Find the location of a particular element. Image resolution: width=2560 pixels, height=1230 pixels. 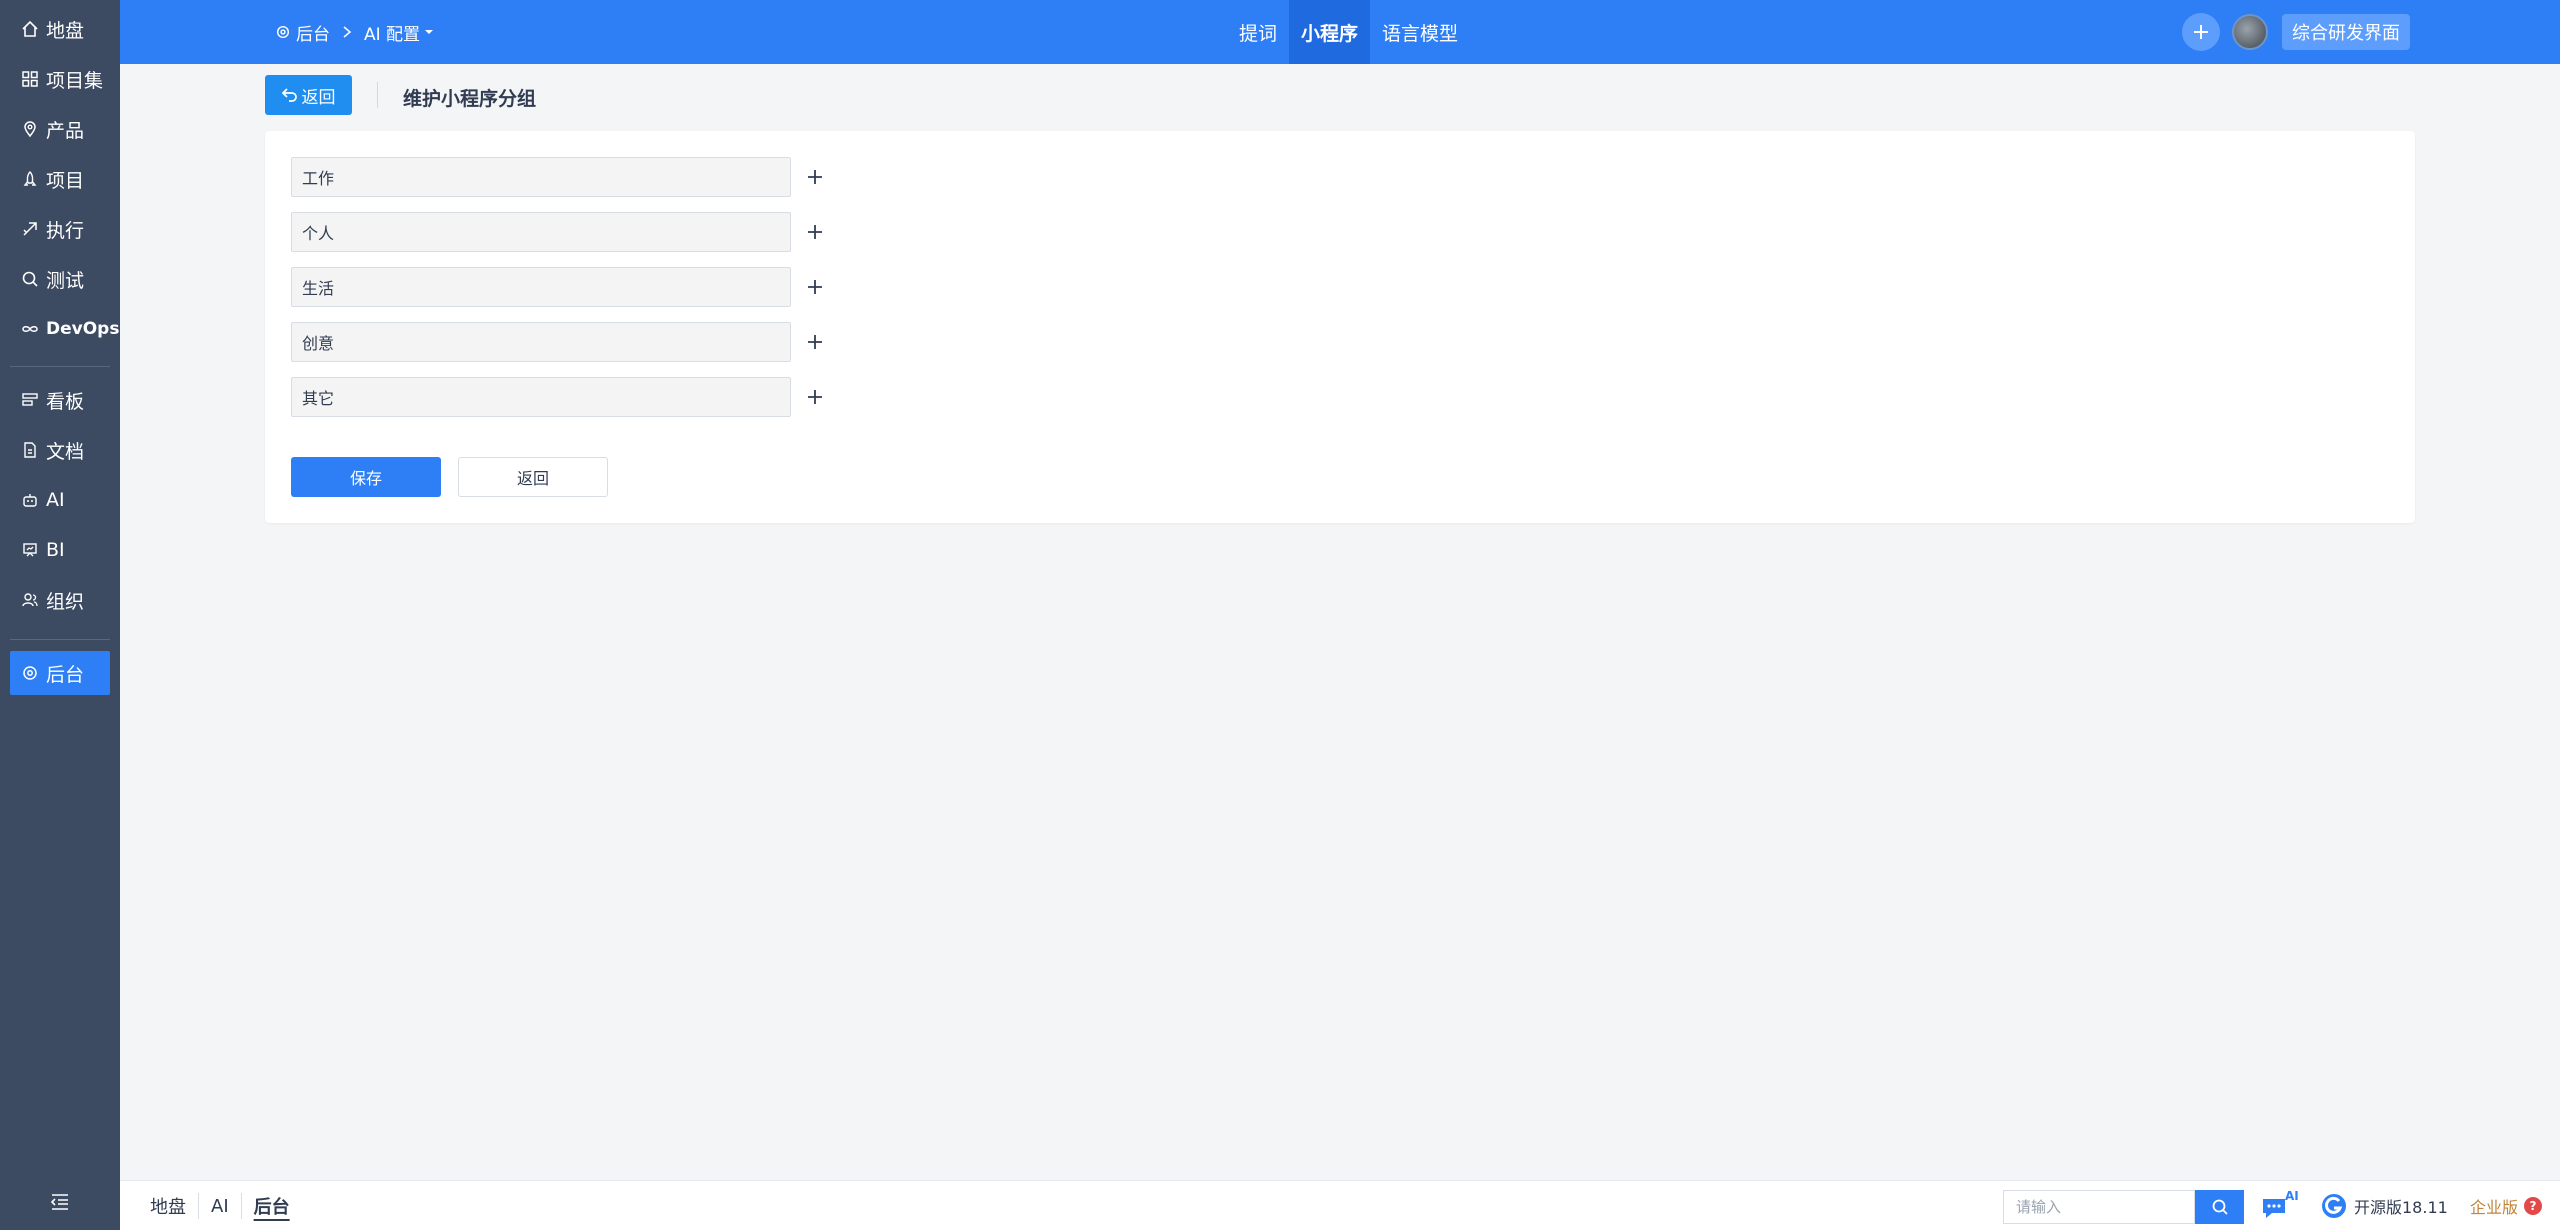

workspace-switch-button: 综合研发界面 is located at coordinates (2346, 32).